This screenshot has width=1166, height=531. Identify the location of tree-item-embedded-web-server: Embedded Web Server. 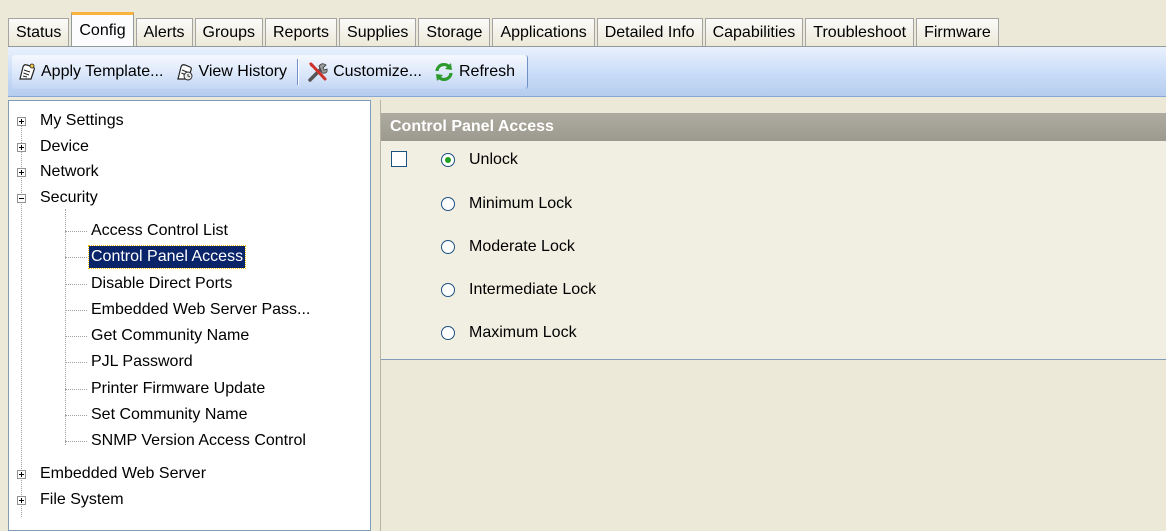
(179, 474).